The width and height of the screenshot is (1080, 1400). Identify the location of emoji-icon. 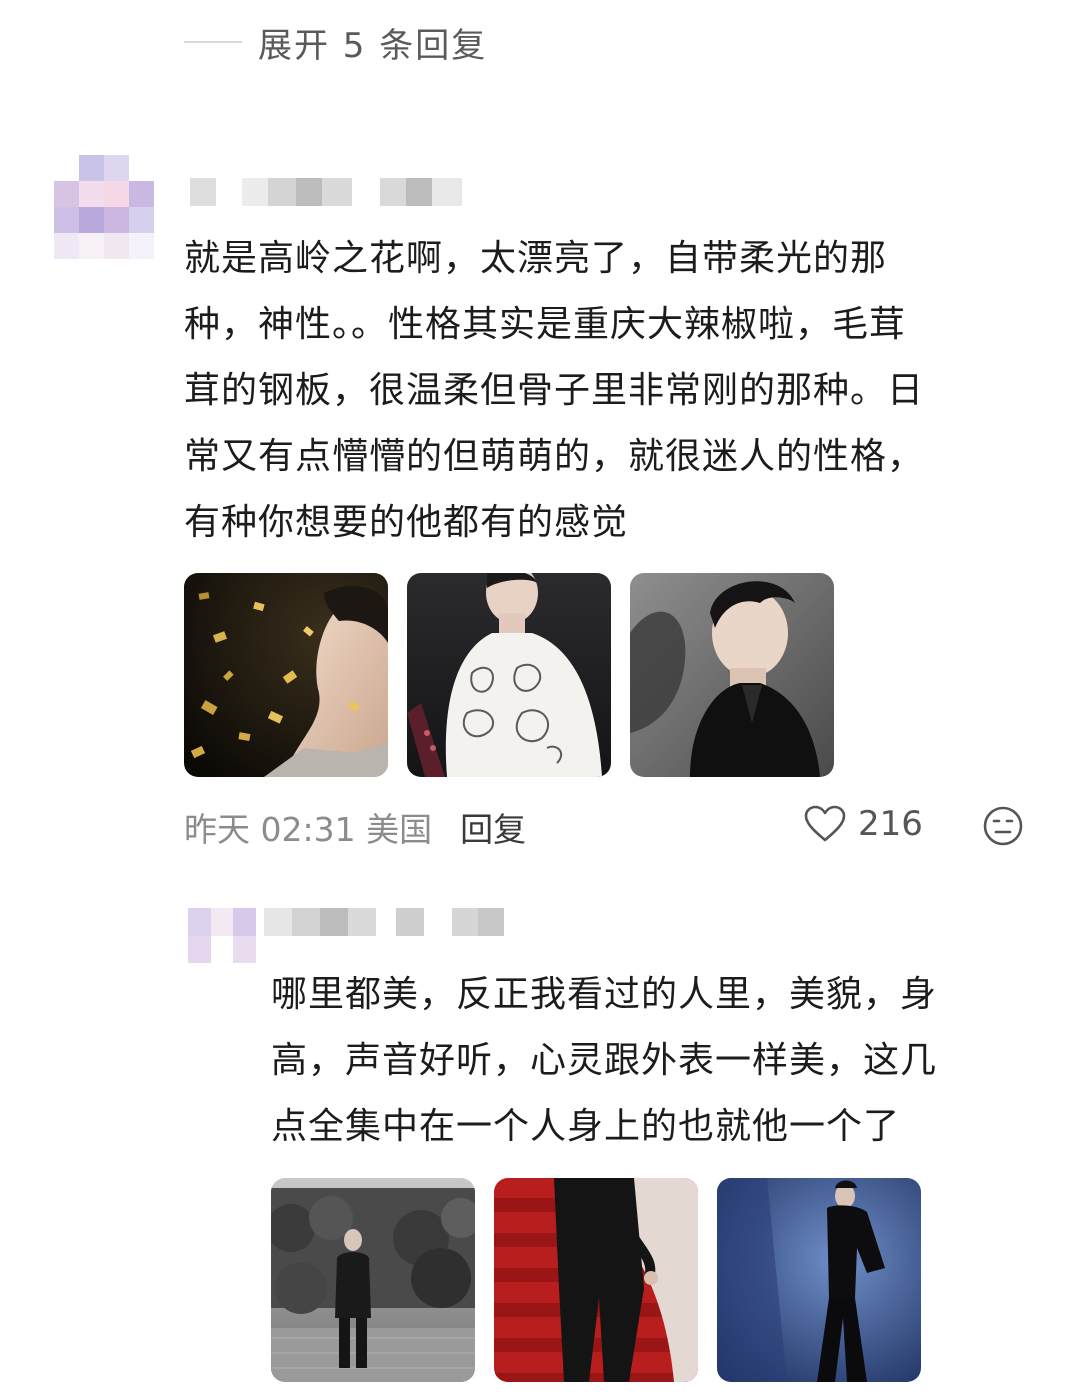
(1003, 826).